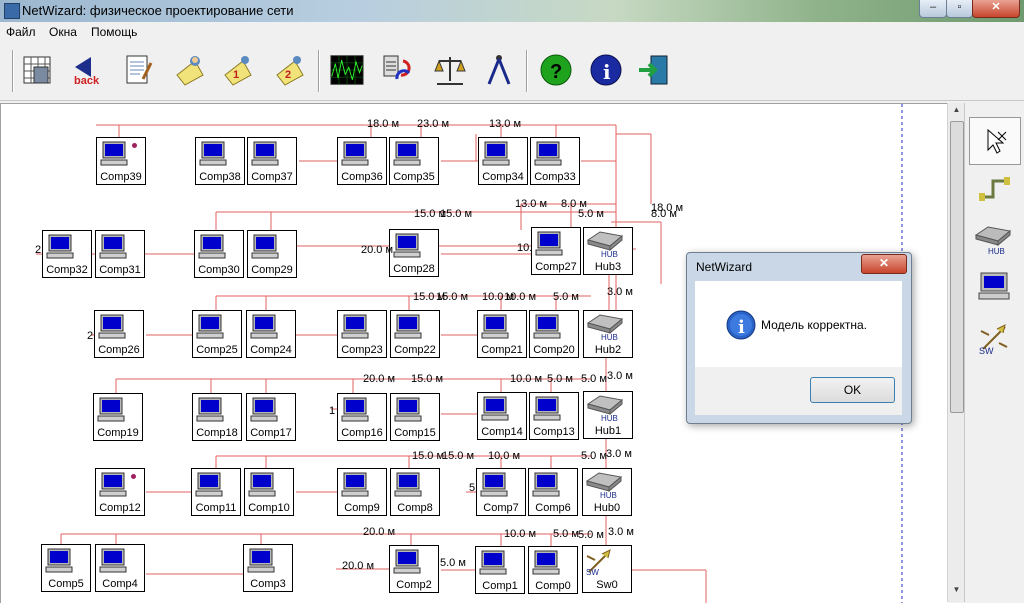 The width and height of the screenshot is (1024, 603). Describe the element at coordinates (121, 161) in the screenshot. I see `node-comp39: Comp39` at that location.